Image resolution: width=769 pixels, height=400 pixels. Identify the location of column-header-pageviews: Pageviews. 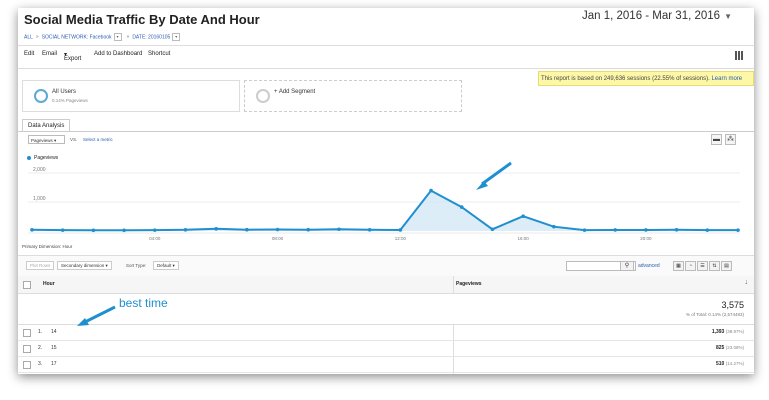
(469, 284).